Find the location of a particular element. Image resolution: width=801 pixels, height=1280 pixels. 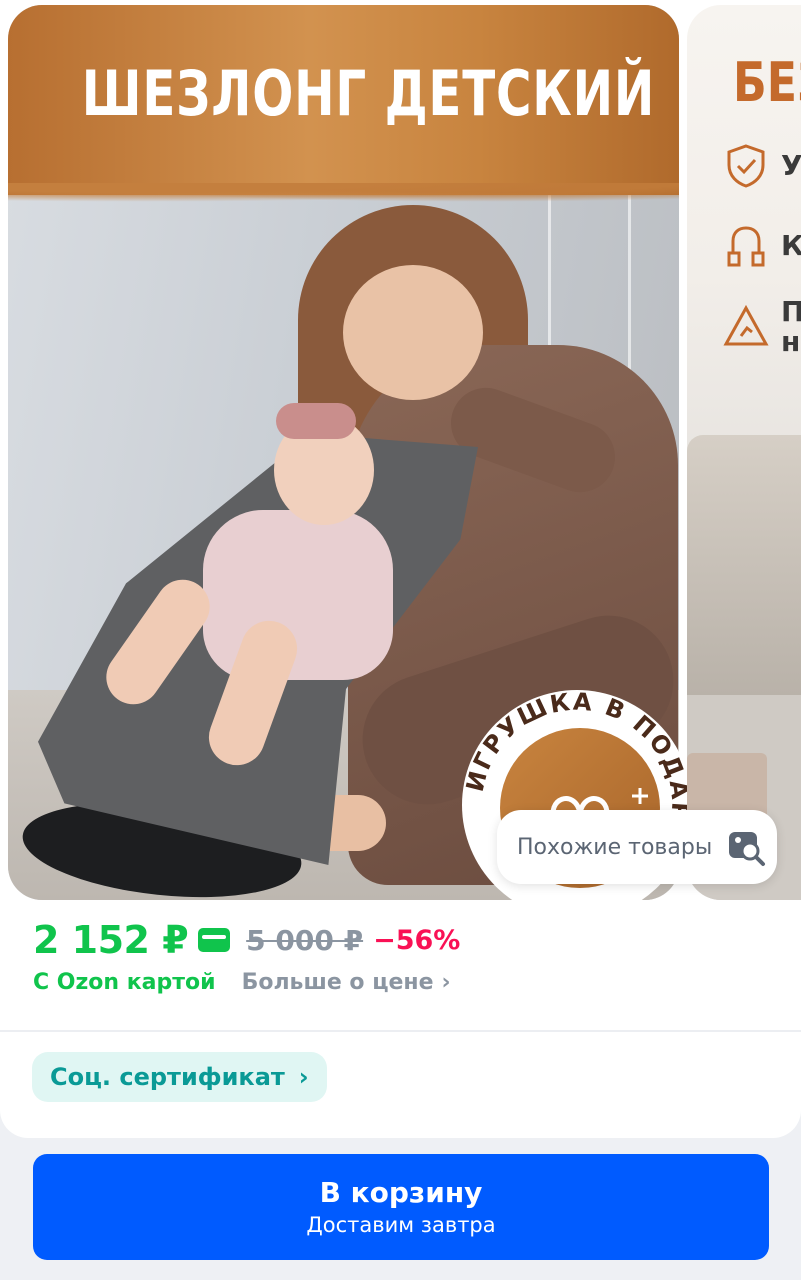

feature-text: У is located at coordinates (791, 165).